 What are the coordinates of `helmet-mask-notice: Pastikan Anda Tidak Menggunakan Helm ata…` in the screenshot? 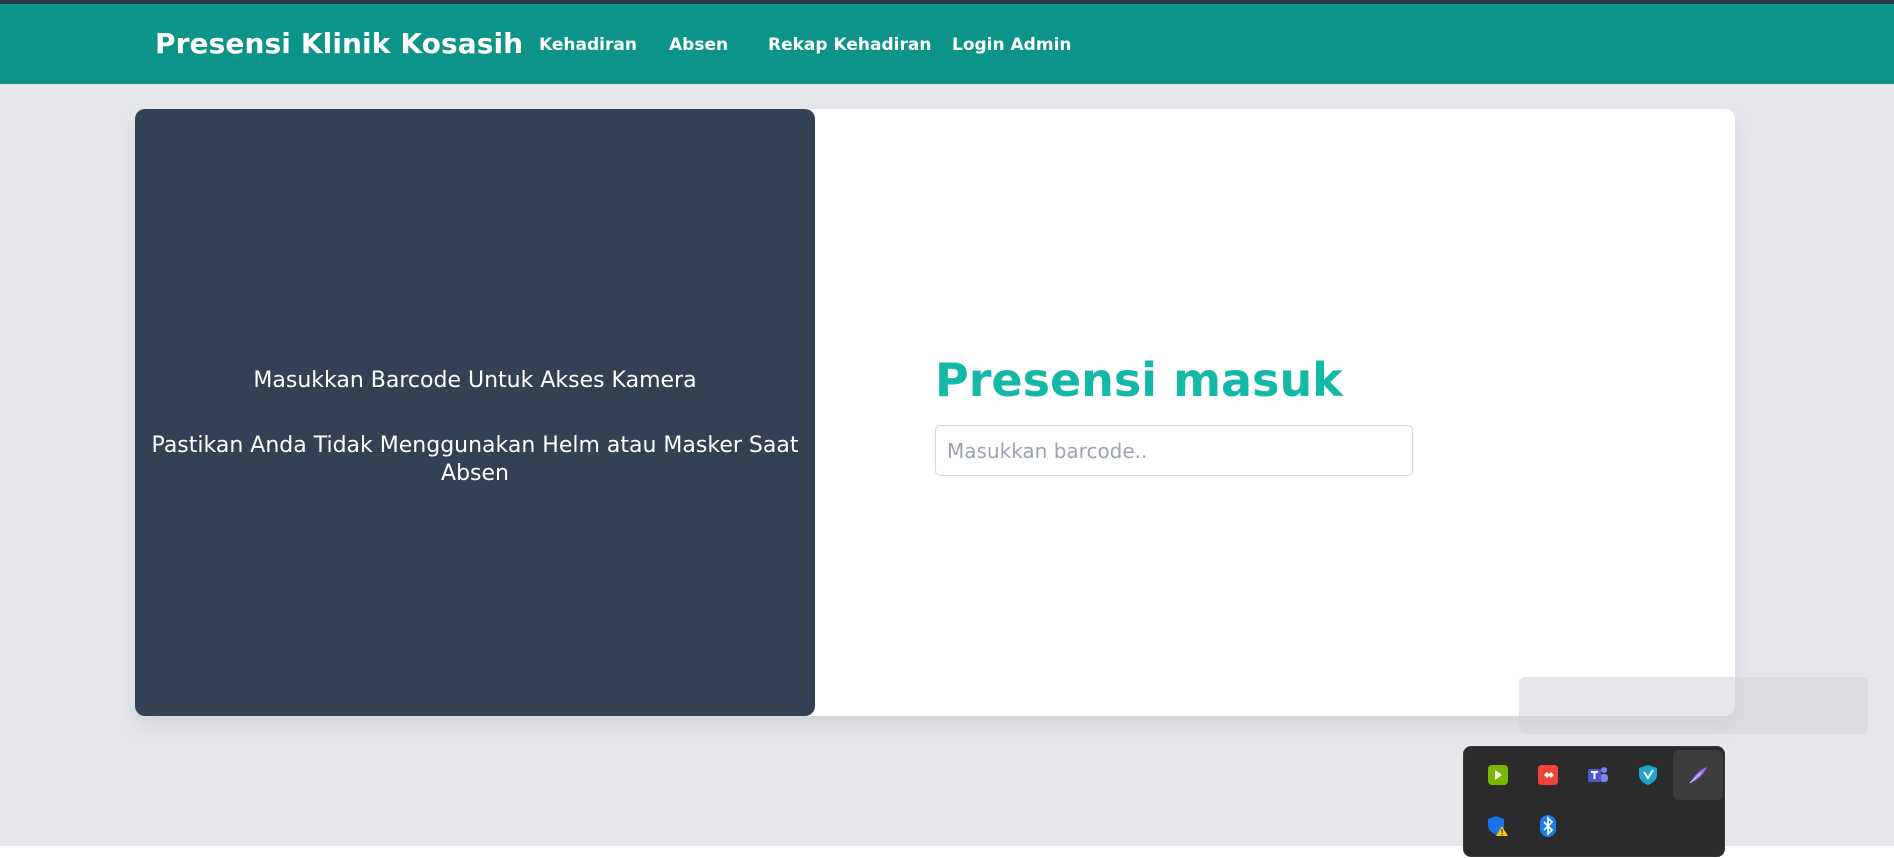 It's located at (475, 459).